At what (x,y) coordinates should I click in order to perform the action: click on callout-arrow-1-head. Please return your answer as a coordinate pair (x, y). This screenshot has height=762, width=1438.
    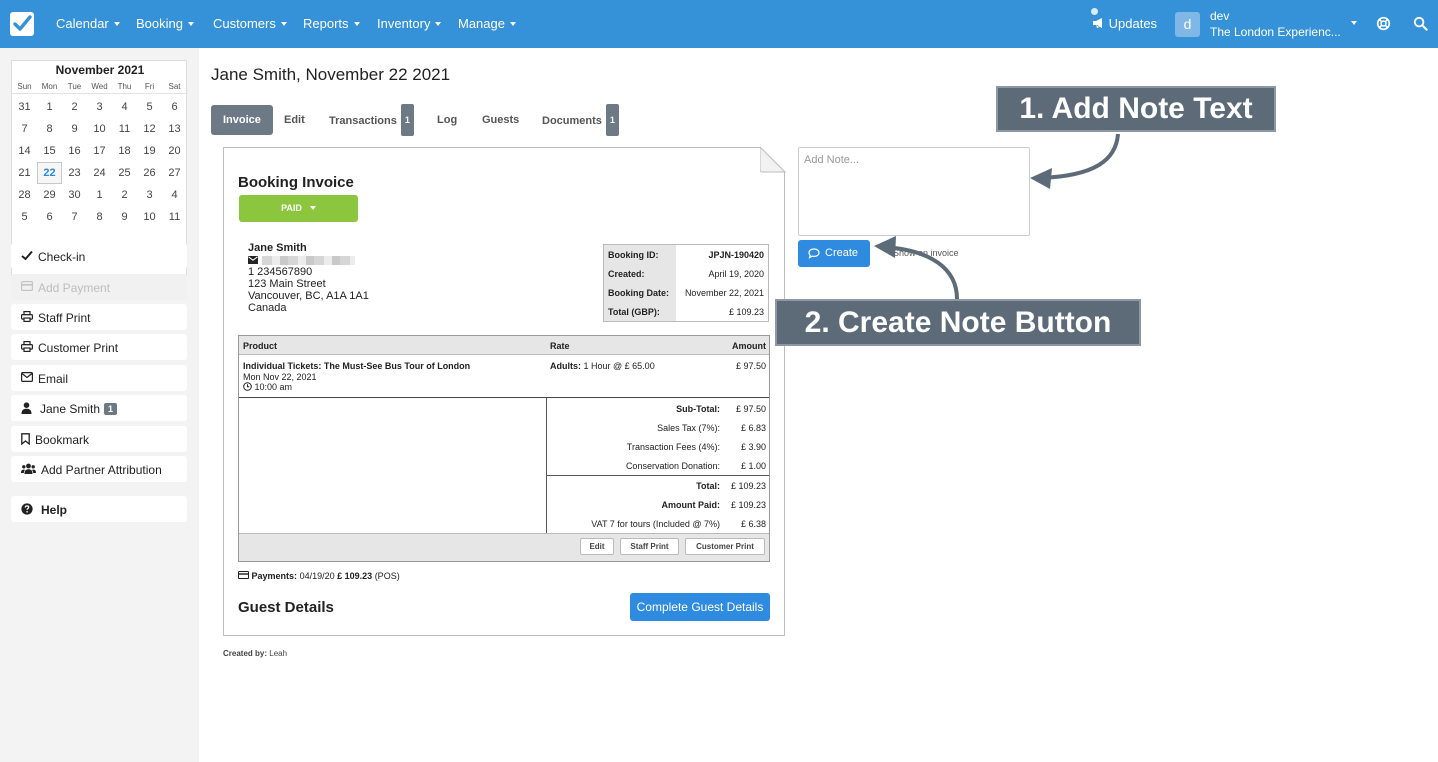
    Looking at the image, I should click on (1041, 178).